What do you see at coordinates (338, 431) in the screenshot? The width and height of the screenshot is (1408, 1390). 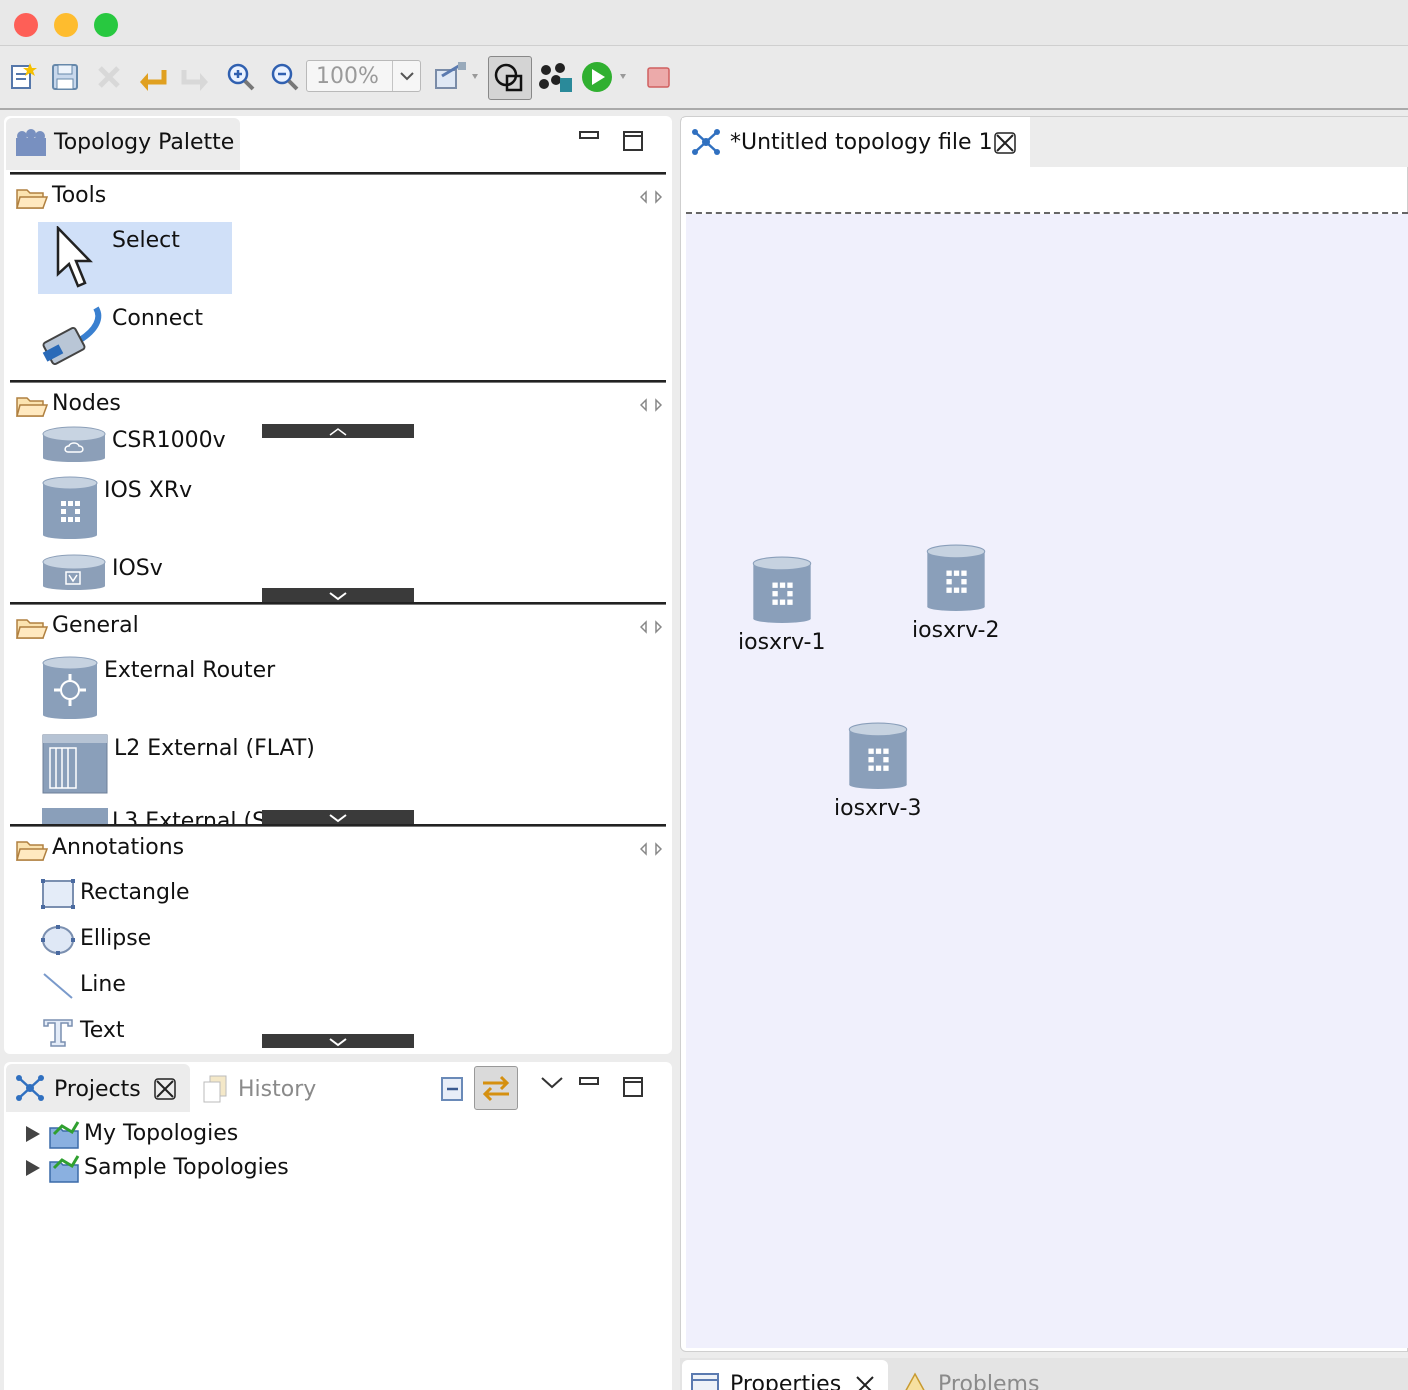 I see `scroll-up-button` at bounding box center [338, 431].